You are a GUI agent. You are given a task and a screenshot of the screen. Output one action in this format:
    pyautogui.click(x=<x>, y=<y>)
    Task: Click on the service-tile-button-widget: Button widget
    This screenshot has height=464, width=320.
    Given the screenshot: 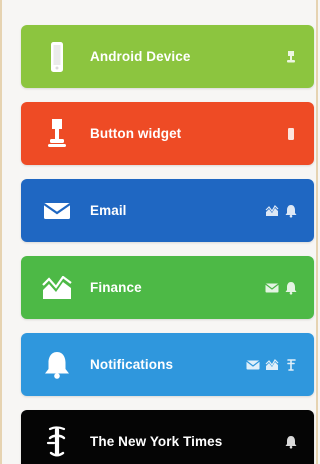 What is the action you would take?
    pyautogui.click(x=167, y=133)
    